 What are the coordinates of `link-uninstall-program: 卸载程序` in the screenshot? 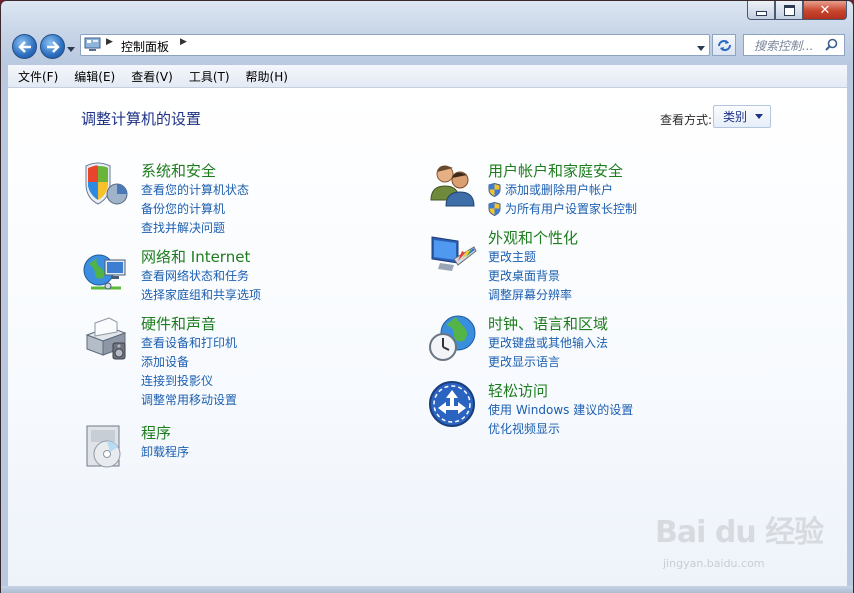 It's located at (165, 451).